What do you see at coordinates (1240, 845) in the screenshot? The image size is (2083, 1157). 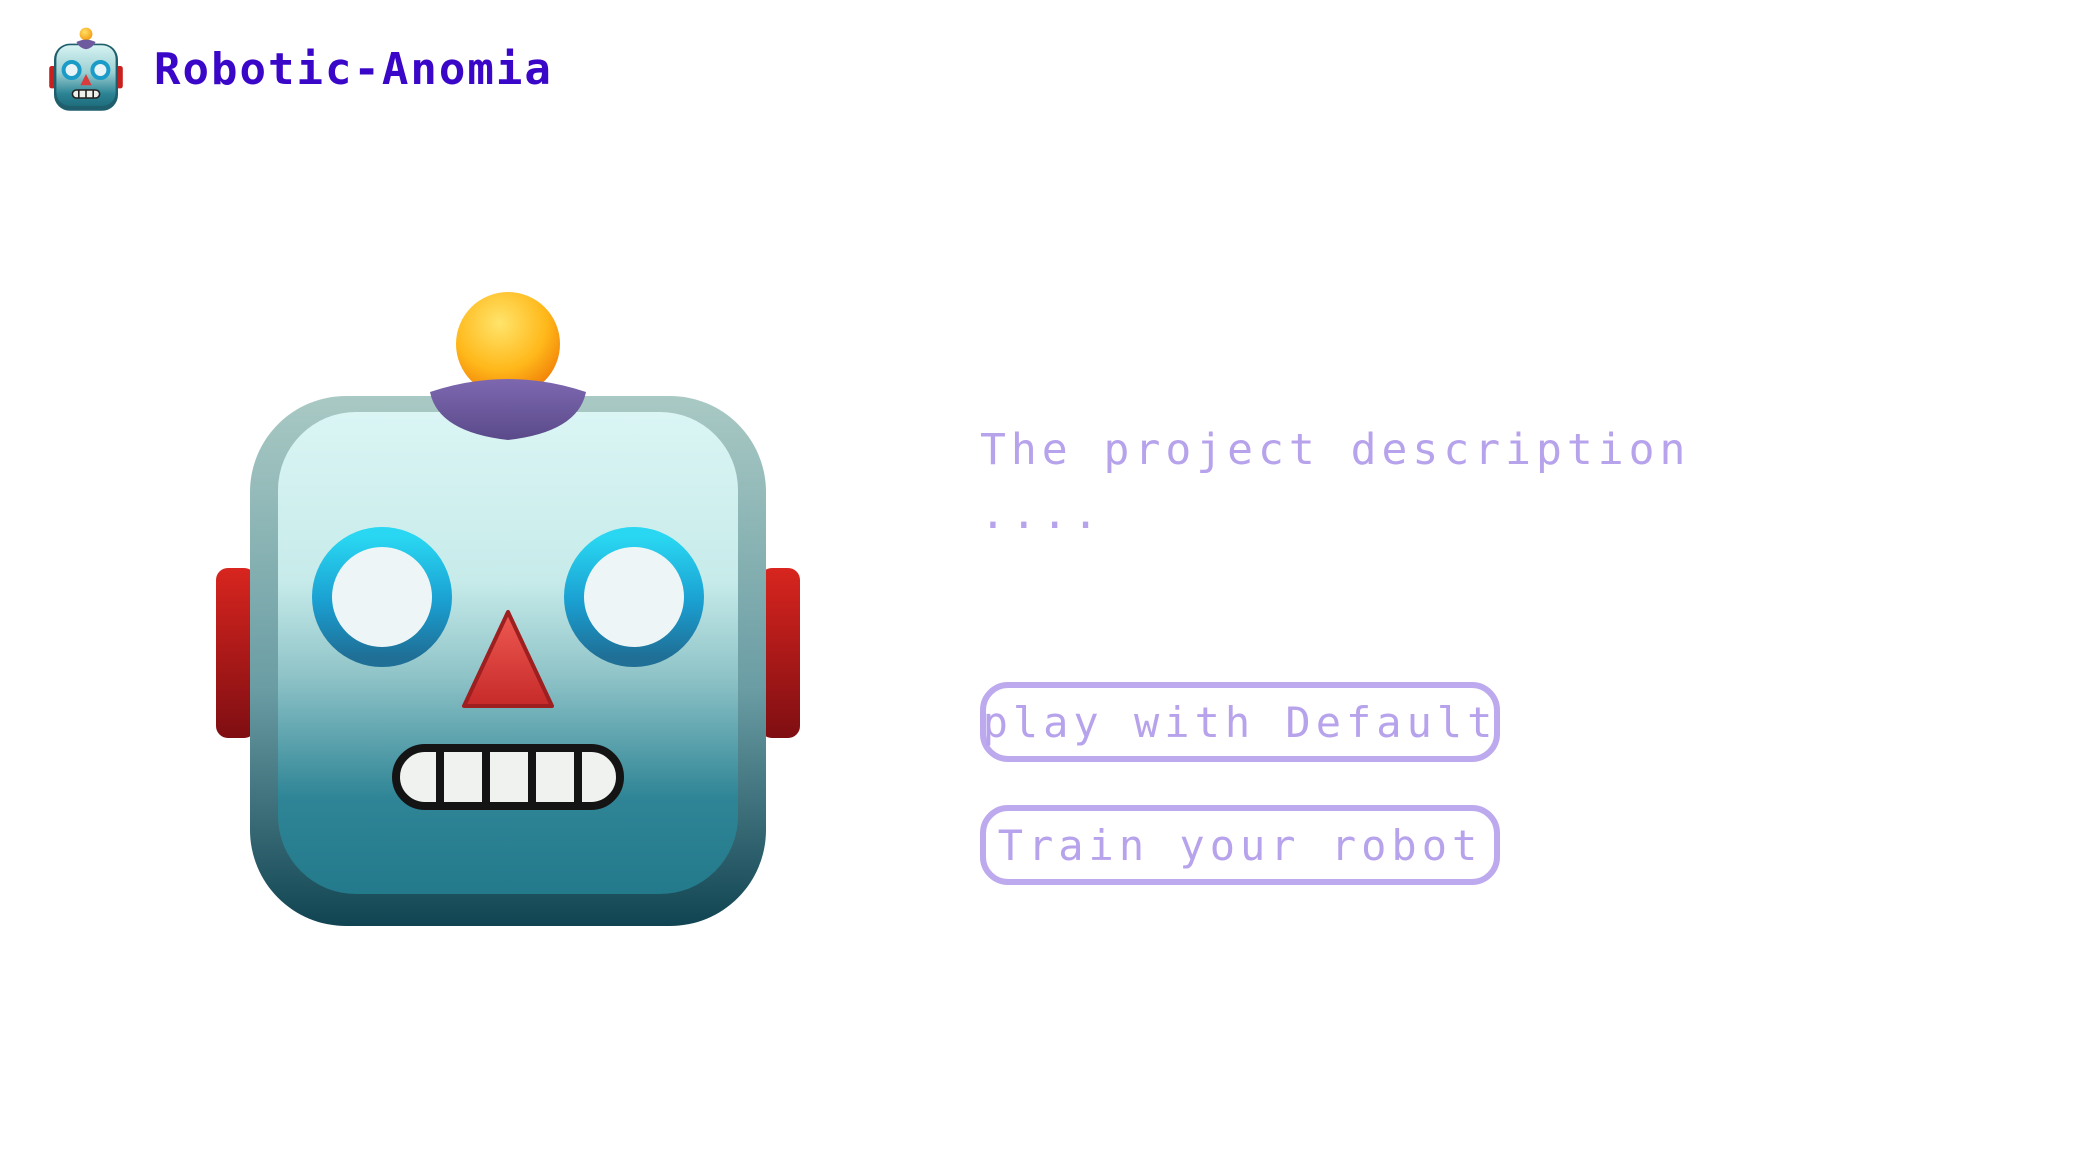 I see `train-robot-button: Train your robot` at bounding box center [1240, 845].